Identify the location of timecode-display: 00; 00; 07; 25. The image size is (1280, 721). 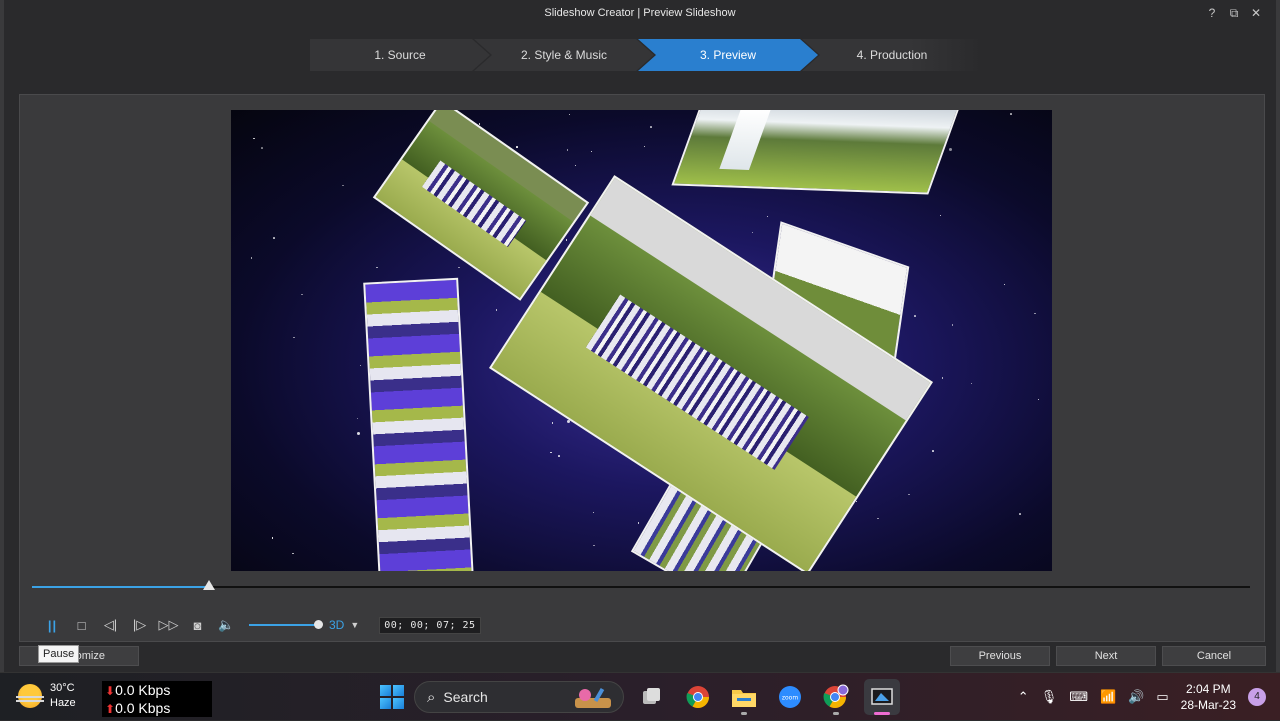
(430, 625).